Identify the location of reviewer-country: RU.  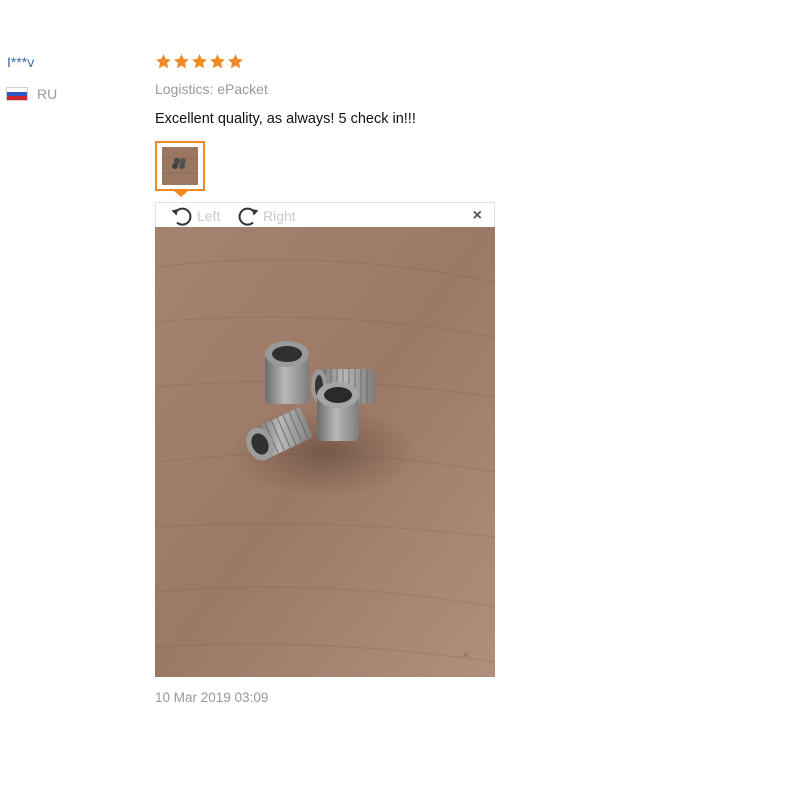
(31, 94).